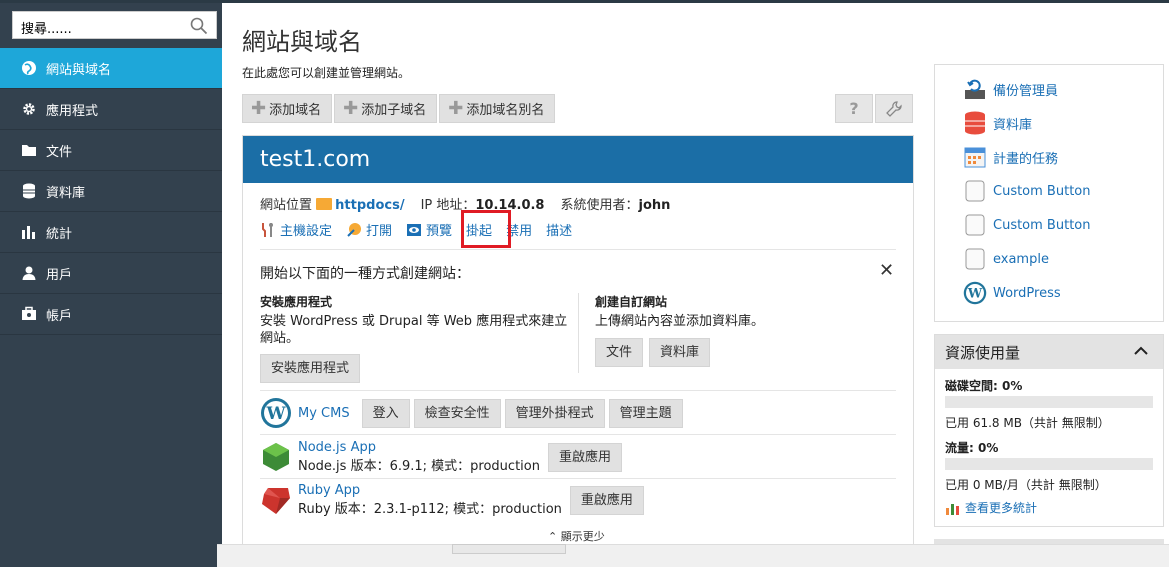 The width and height of the screenshot is (1169, 567). I want to click on sysuser-value: john, so click(654, 205).